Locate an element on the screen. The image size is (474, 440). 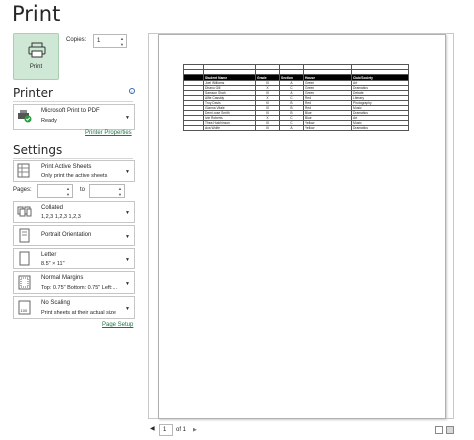
svg-text: 100 is located at coordinates (24, 310).